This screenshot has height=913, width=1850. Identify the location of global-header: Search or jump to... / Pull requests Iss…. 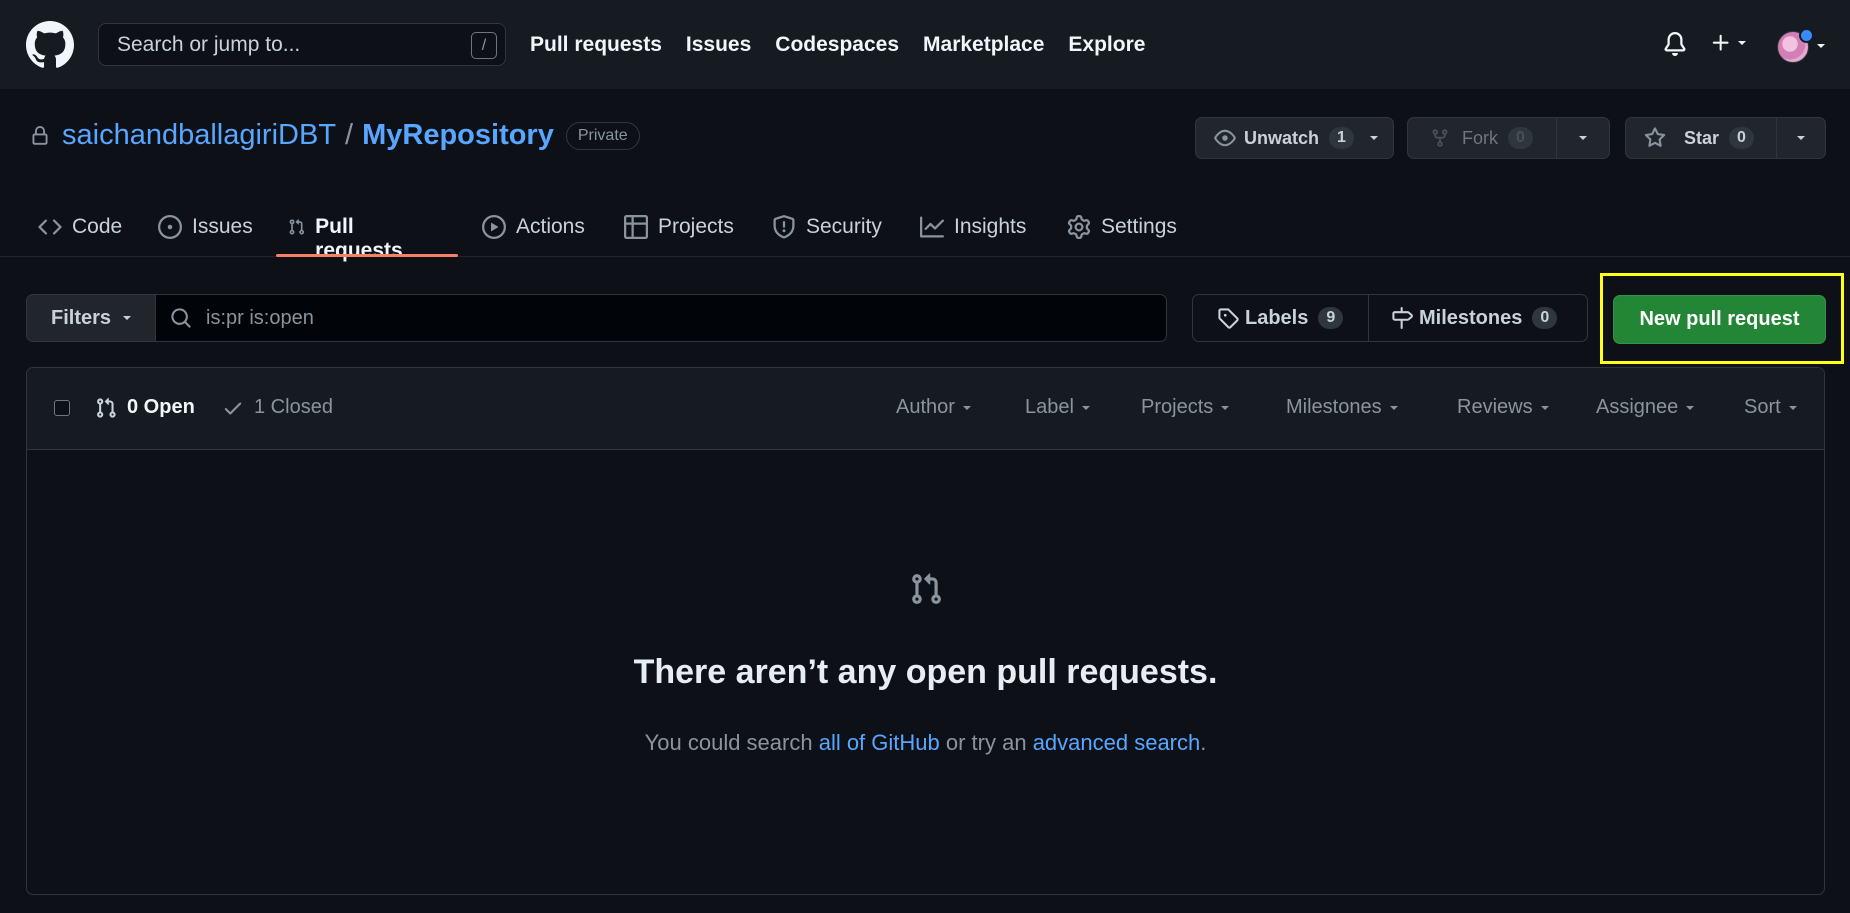
(925, 44).